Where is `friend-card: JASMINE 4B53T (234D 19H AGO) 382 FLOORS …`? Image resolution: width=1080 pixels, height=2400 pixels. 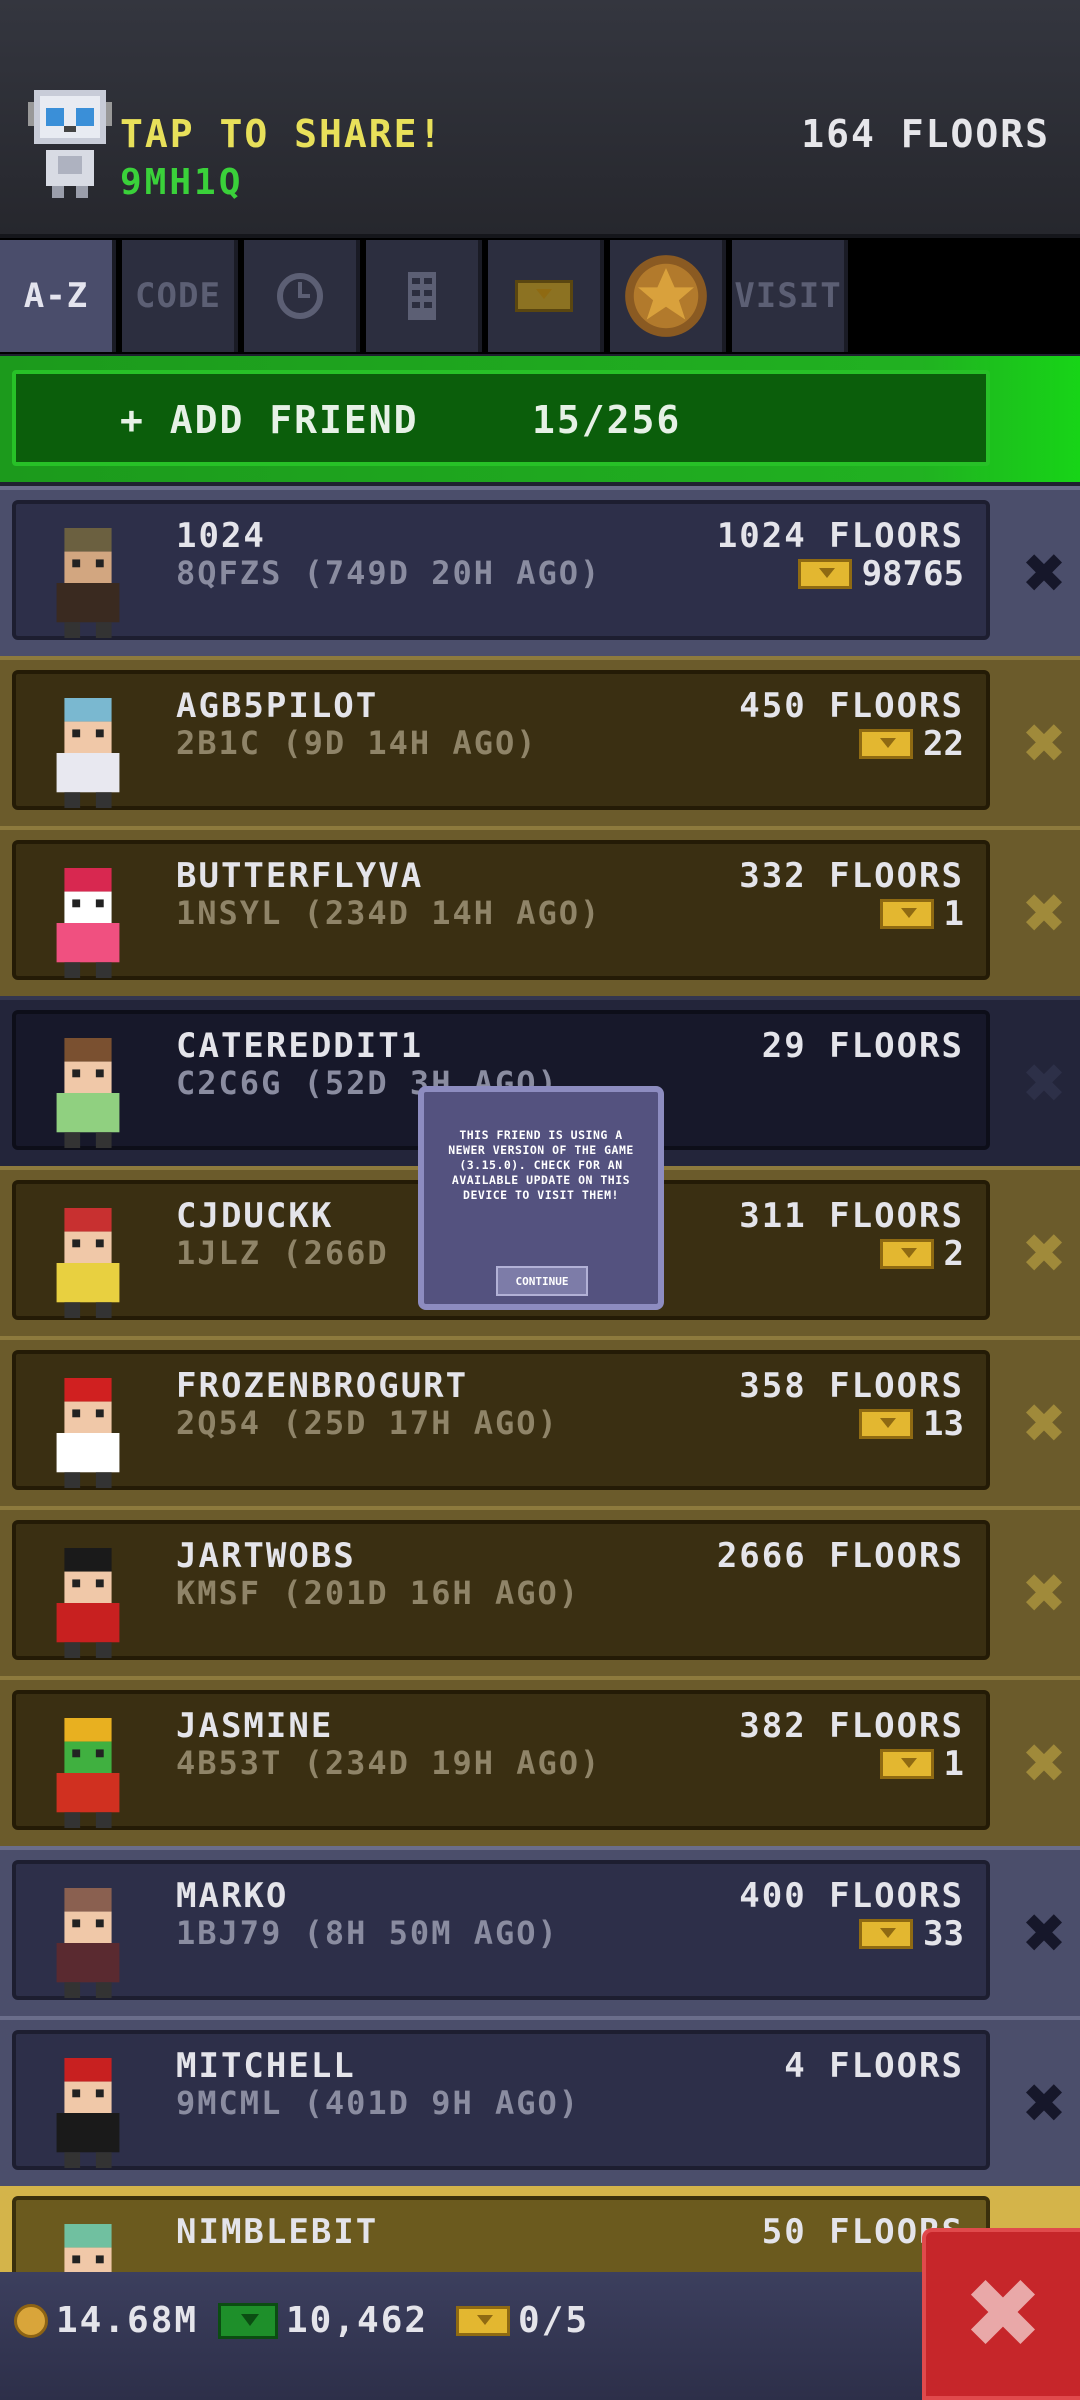
friend-card: JASMINE 4B53T (234D 19H AGO) 382 FLOORS … is located at coordinates (501, 1760).